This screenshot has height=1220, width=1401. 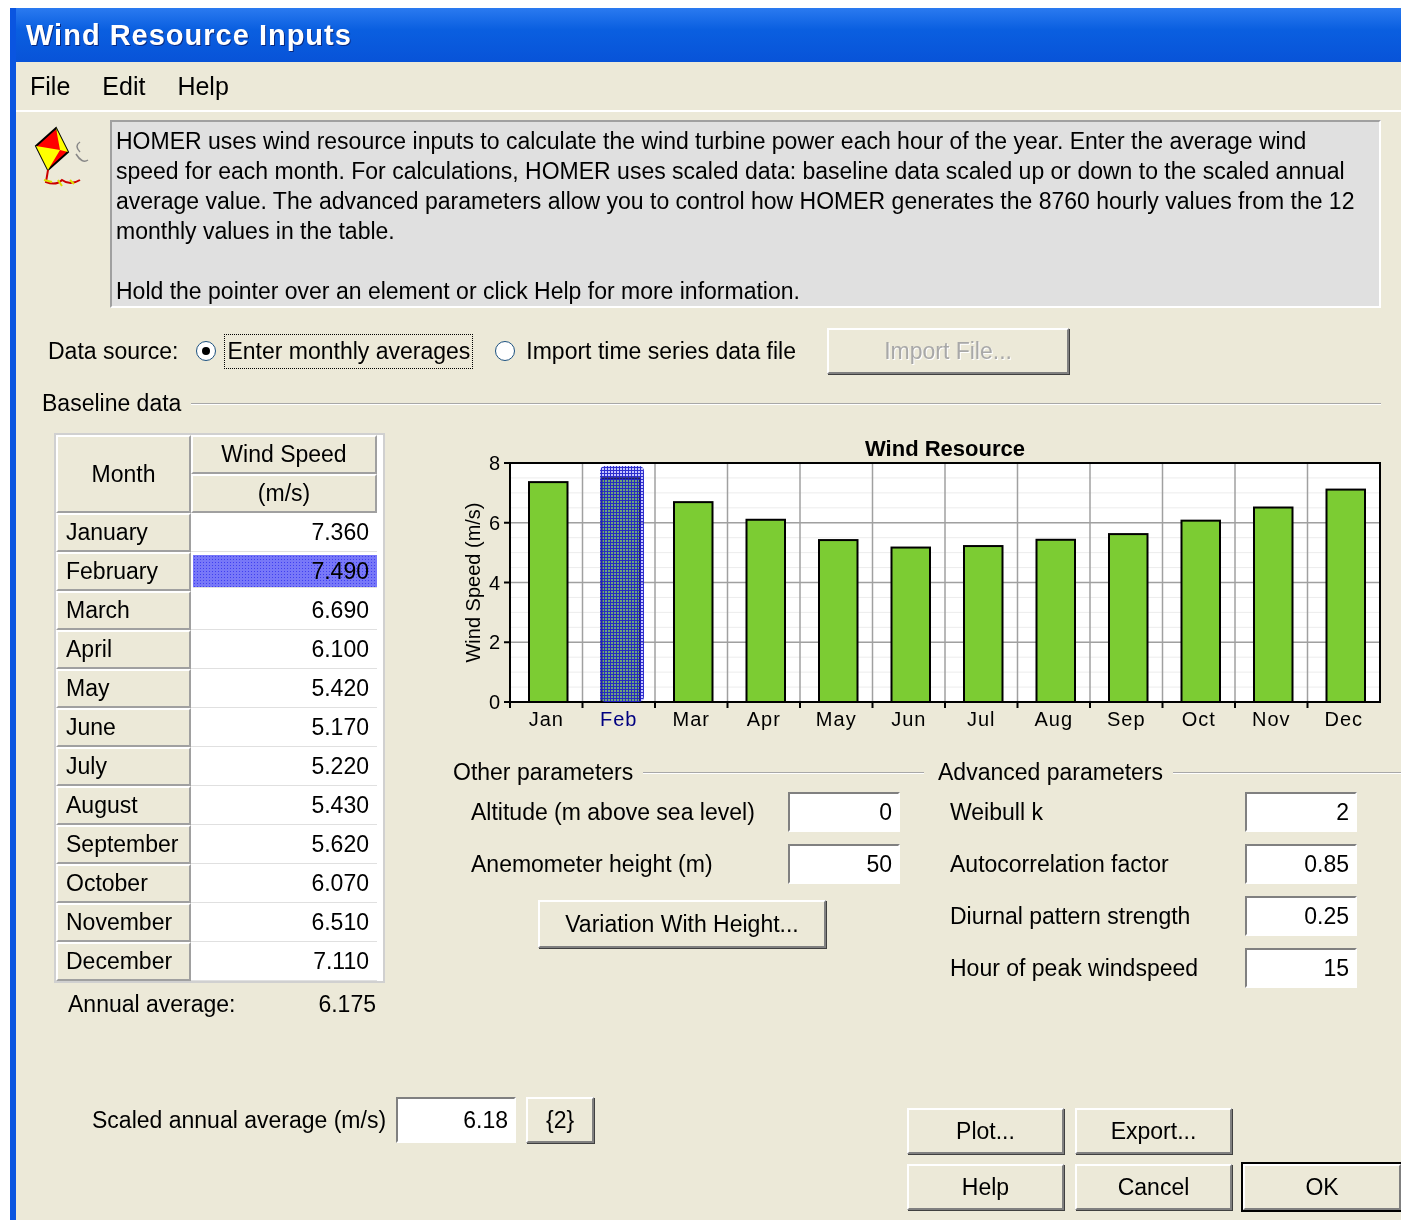 What do you see at coordinates (494, 582) in the screenshot?
I see `y-tick-label: 4` at bounding box center [494, 582].